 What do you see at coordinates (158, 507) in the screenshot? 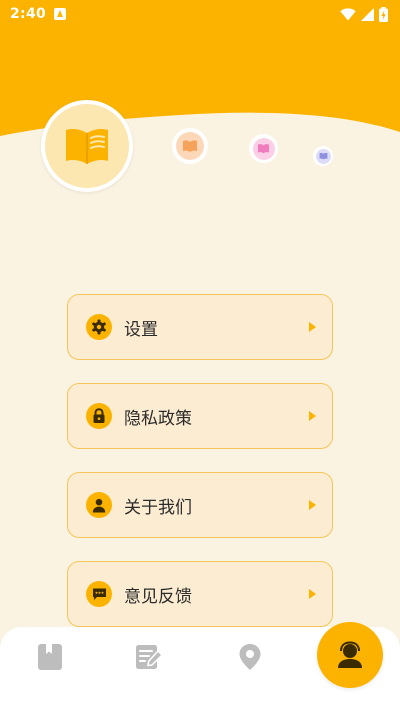
I see `menu-item-label: 关于我们` at bounding box center [158, 507].